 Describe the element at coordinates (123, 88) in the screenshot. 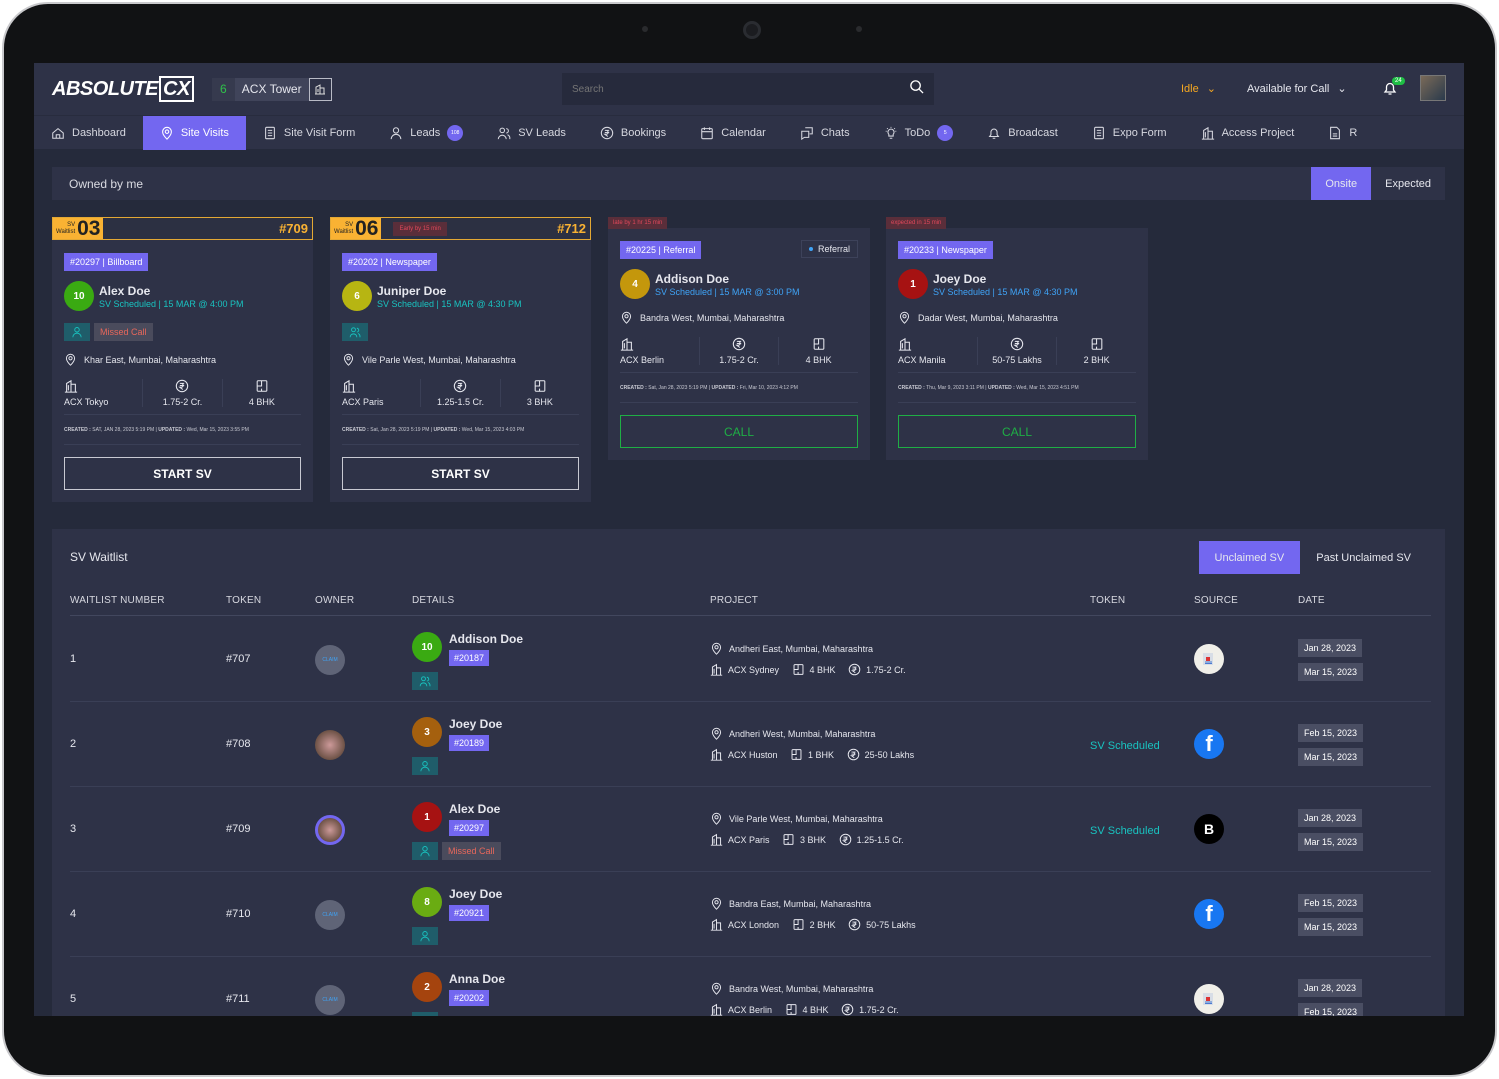

I see `logo: ABSOLUTE CX` at that location.